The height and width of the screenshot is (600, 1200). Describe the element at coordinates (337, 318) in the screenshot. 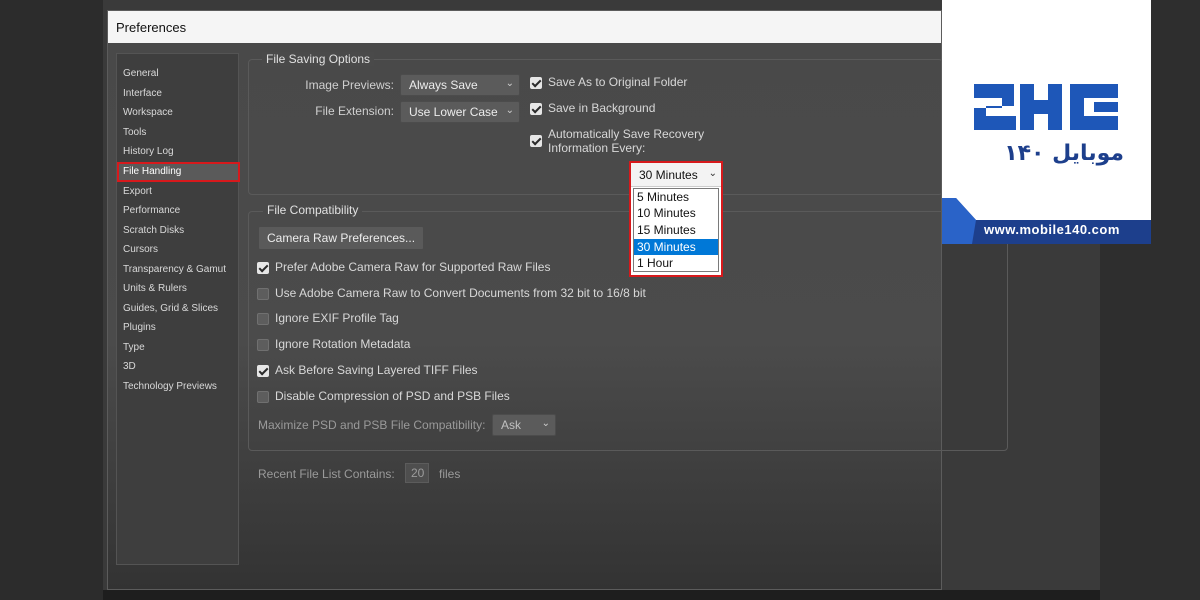

I see `ignore-exif-label: Ignore EXIF Profile Tag` at that location.